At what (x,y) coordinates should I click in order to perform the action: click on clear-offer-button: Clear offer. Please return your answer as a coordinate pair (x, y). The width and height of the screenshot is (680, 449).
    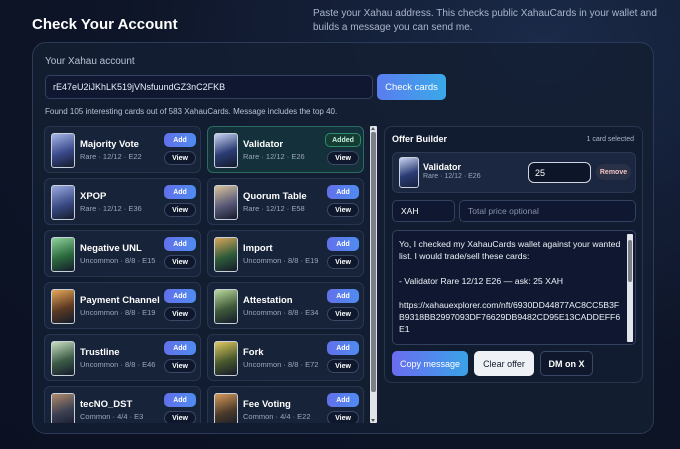
    Looking at the image, I should click on (504, 363).